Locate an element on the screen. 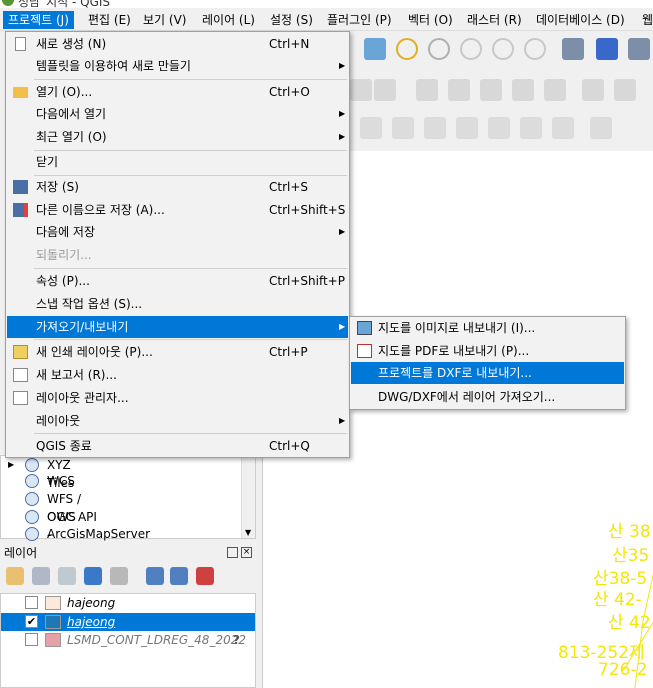 The height and width of the screenshot is (688, 653). ows-icon is located at coordinates (32, 517).